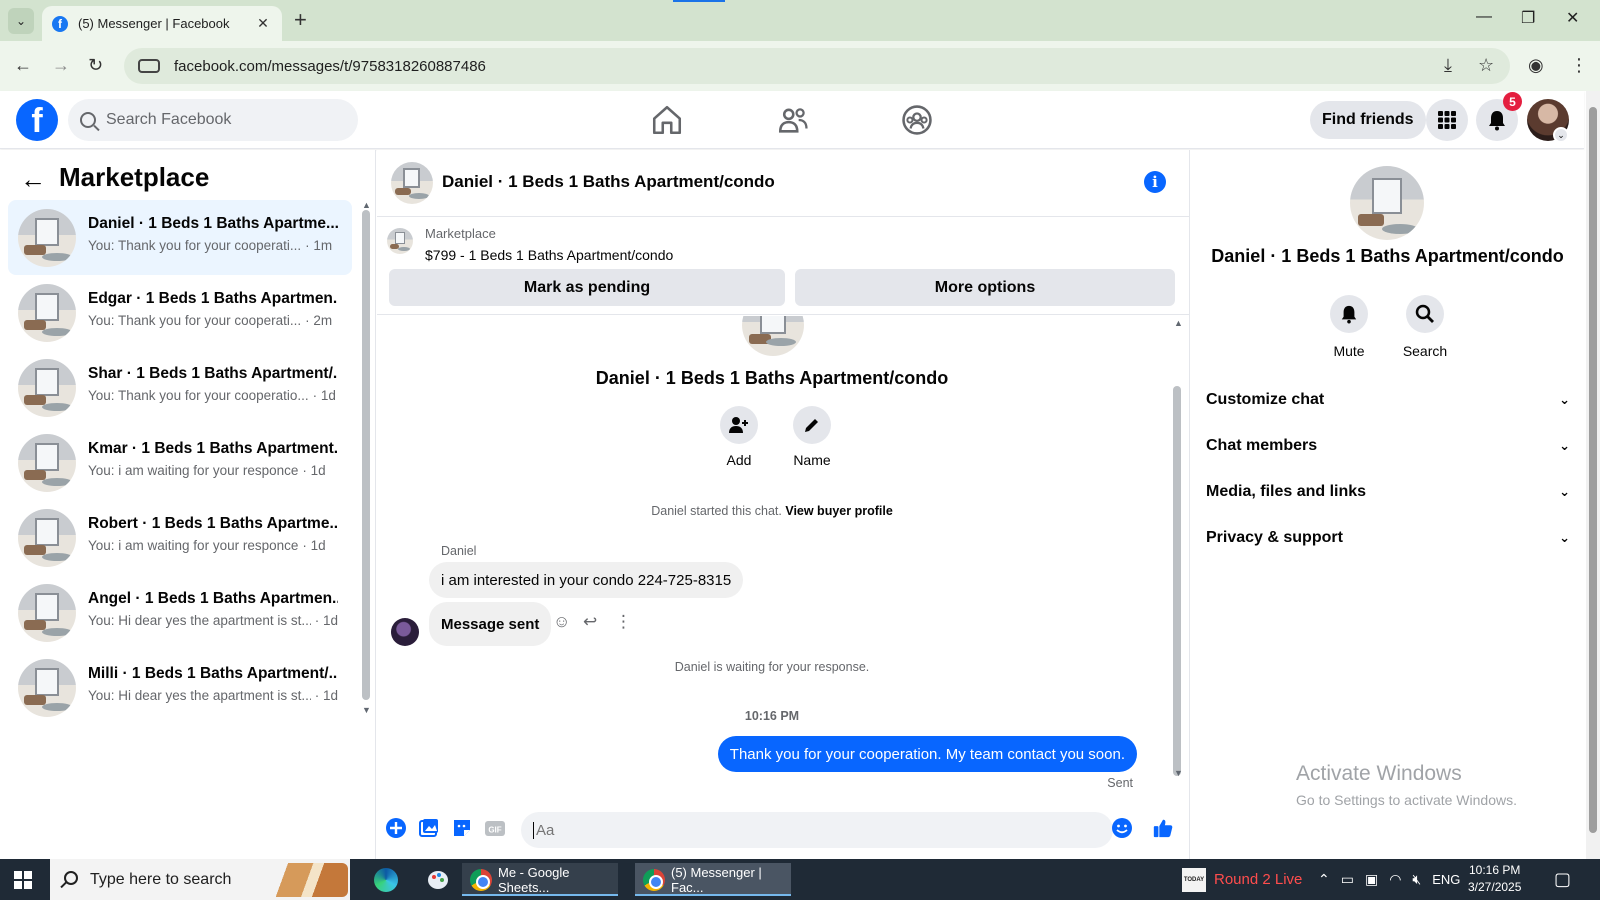  Describe the element at coordinates (1178, 773) in the screenshot. I see `thread-scroll-down-icon: ▼` at that location.